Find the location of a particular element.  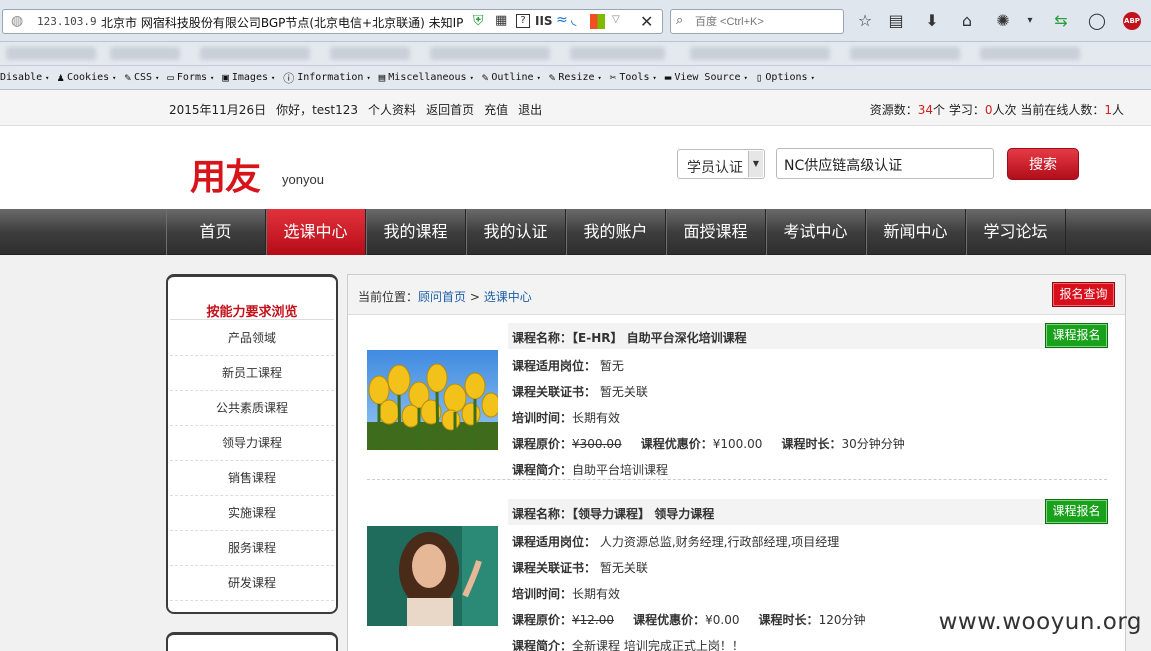

bug-icon: ✺ is located at coordinates (1003, 21).